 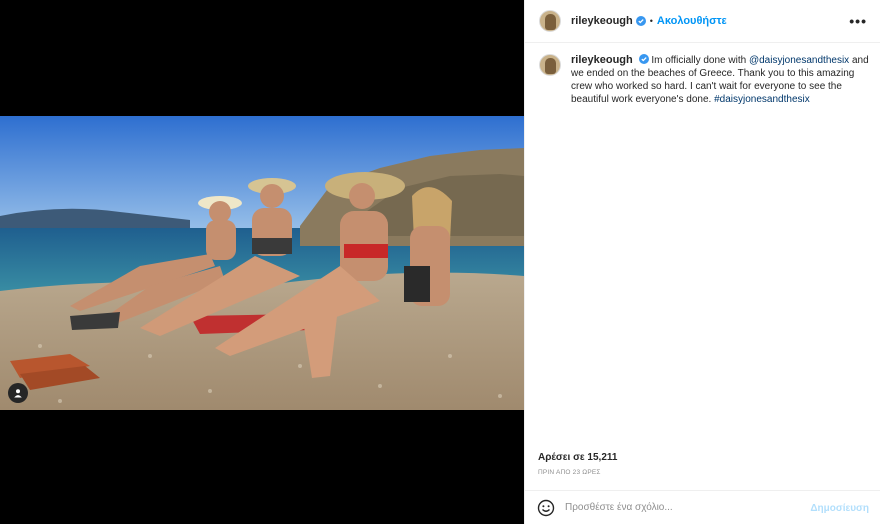 What do you see at coordinates (602, 21) in the screenshot?
I see `header-username: rileykeough` at bounding box center [602, 21].